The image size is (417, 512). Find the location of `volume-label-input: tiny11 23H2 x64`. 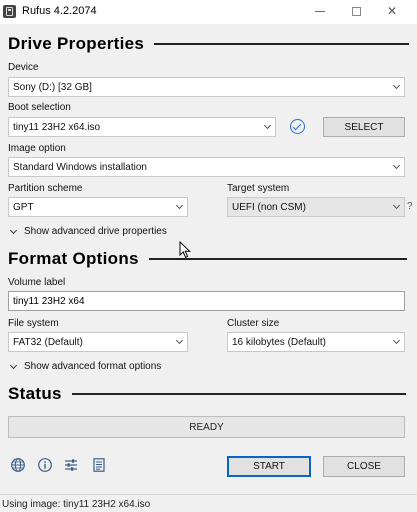

volume-label-input: tiny11 23H2 x64 is located at coordinates (206, 301).